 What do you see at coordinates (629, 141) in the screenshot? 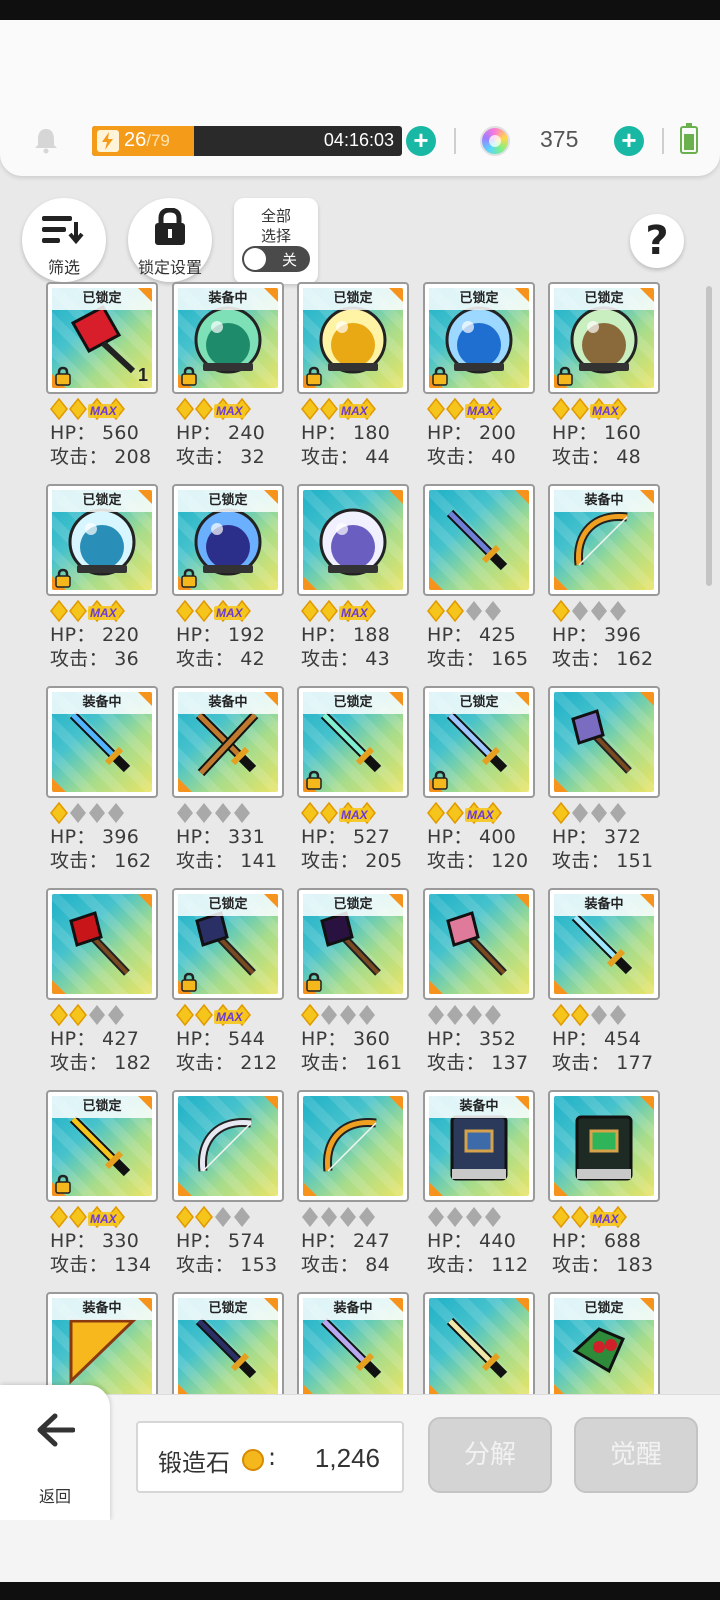
I see `add-gems-button: +` at bounding box center [629, 141].